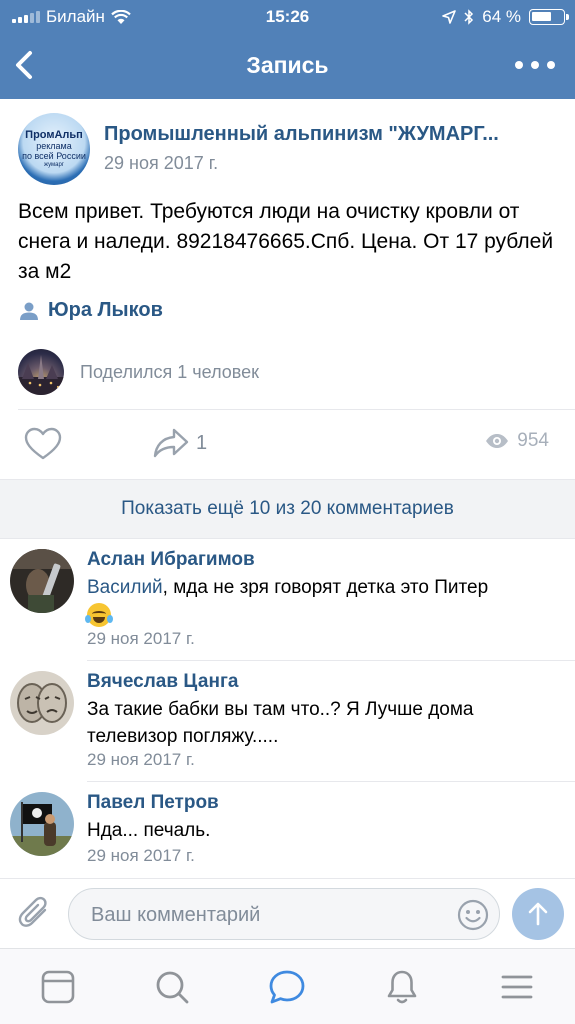 This screenshot has height=1024, width=575. I want to click on menu-icon, so click(517, 987).